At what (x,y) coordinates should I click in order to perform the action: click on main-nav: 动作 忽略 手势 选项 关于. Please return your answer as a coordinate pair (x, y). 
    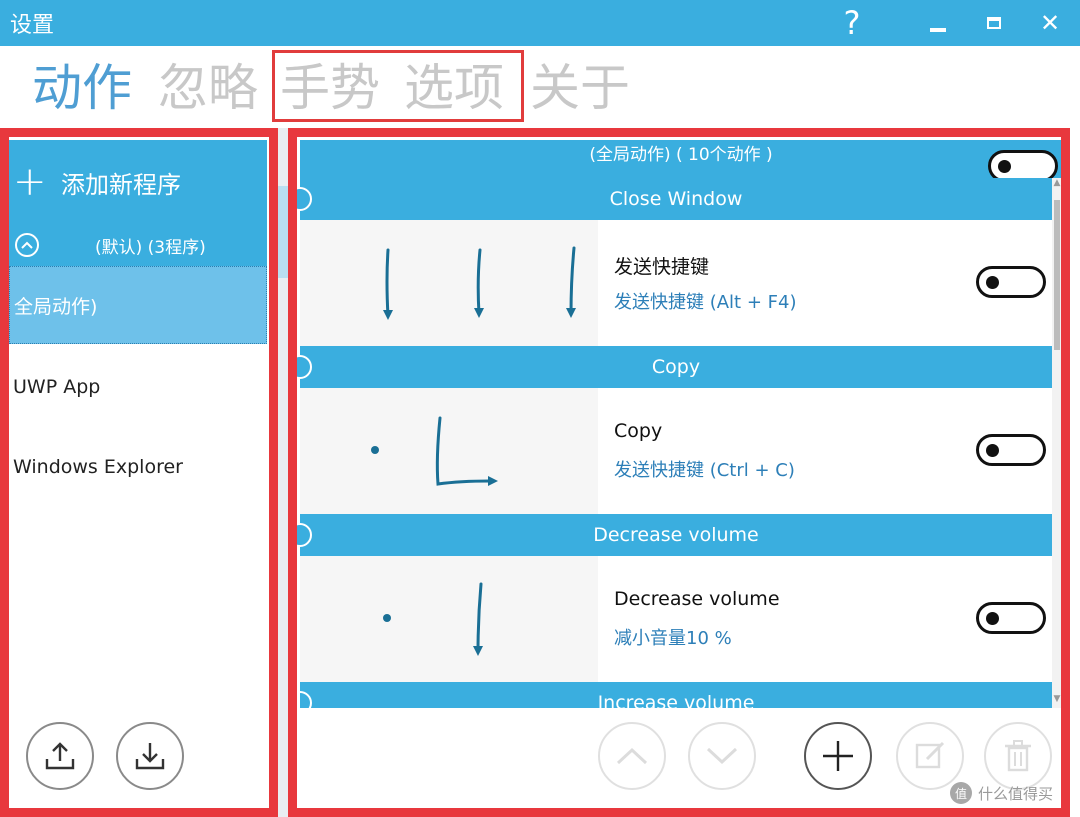
    Looking at the image, I should click on (540, 87).